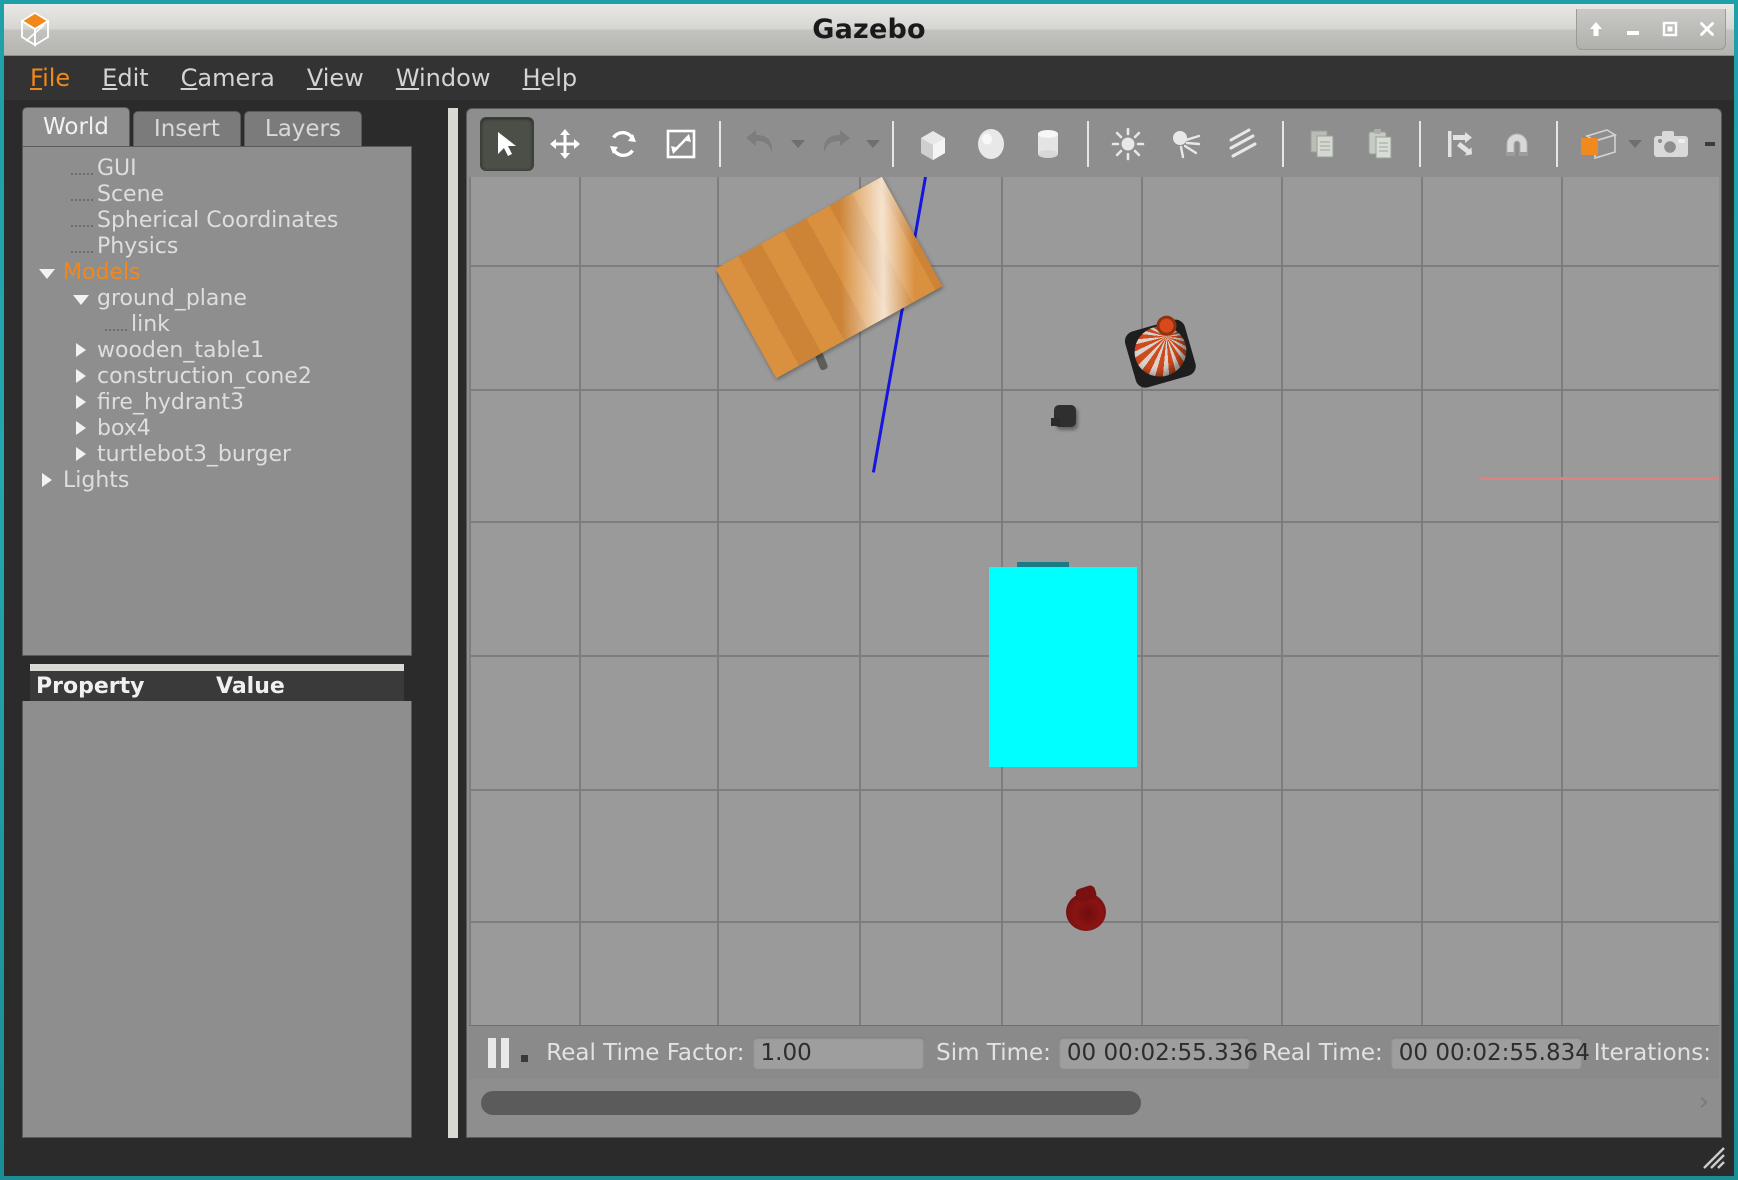  Describe the element at coordinates (1670, 29) in the screenshot. I see `maximize-button` at that location.